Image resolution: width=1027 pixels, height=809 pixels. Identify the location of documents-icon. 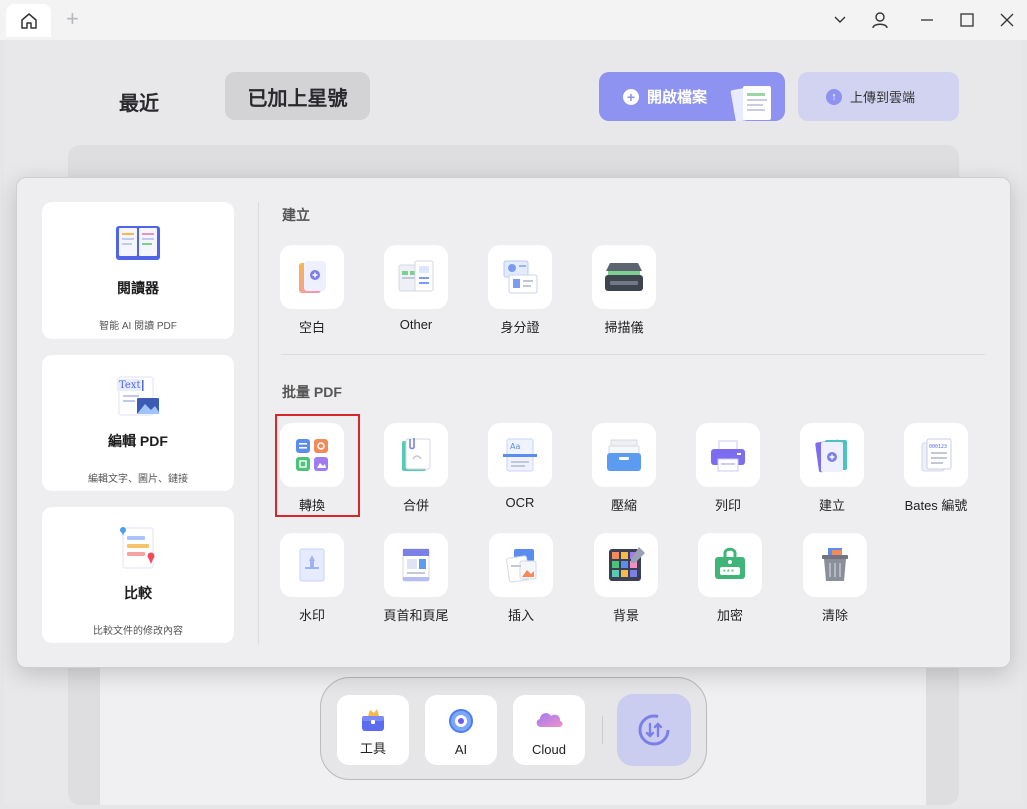
(750, 103).